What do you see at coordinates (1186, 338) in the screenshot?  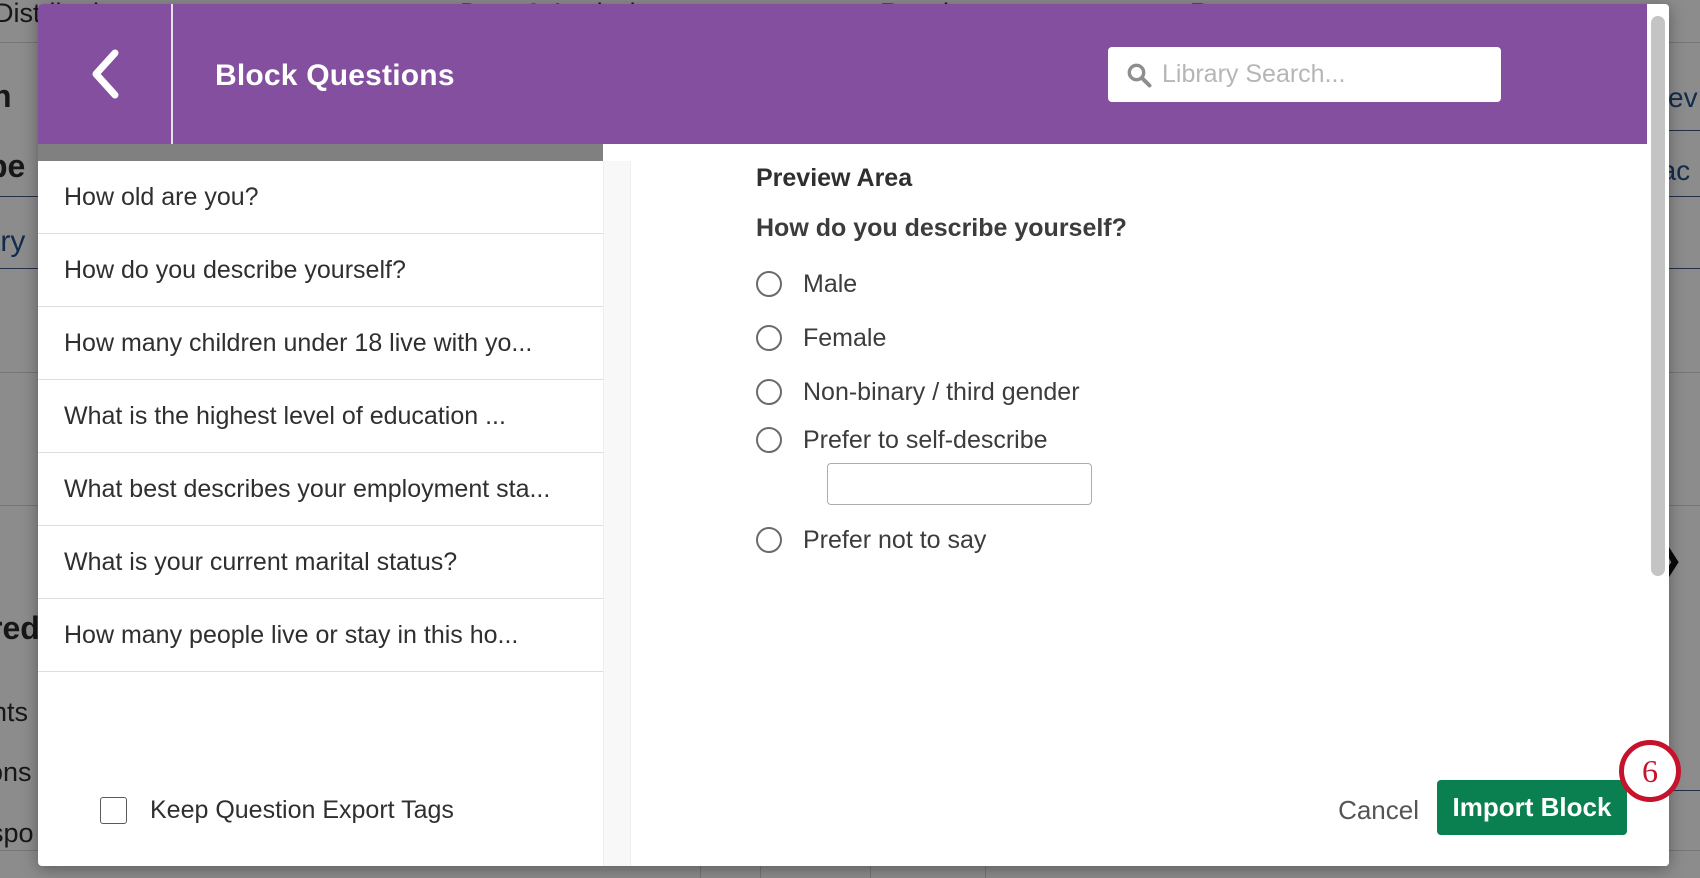 I see `choice-option-female: Female` at bounding box center [1186, 338].